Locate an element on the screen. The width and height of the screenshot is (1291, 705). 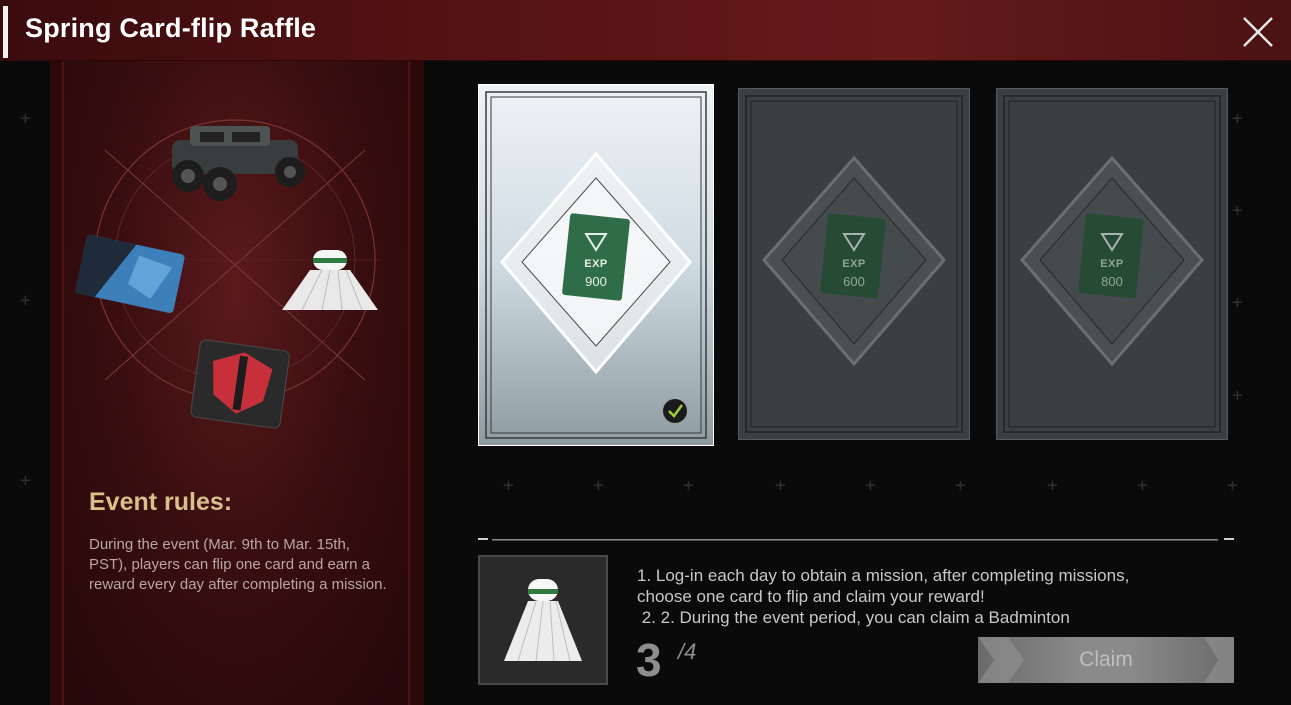
flip-card-3: EXP 800 is located at coordinates (1112, 266).